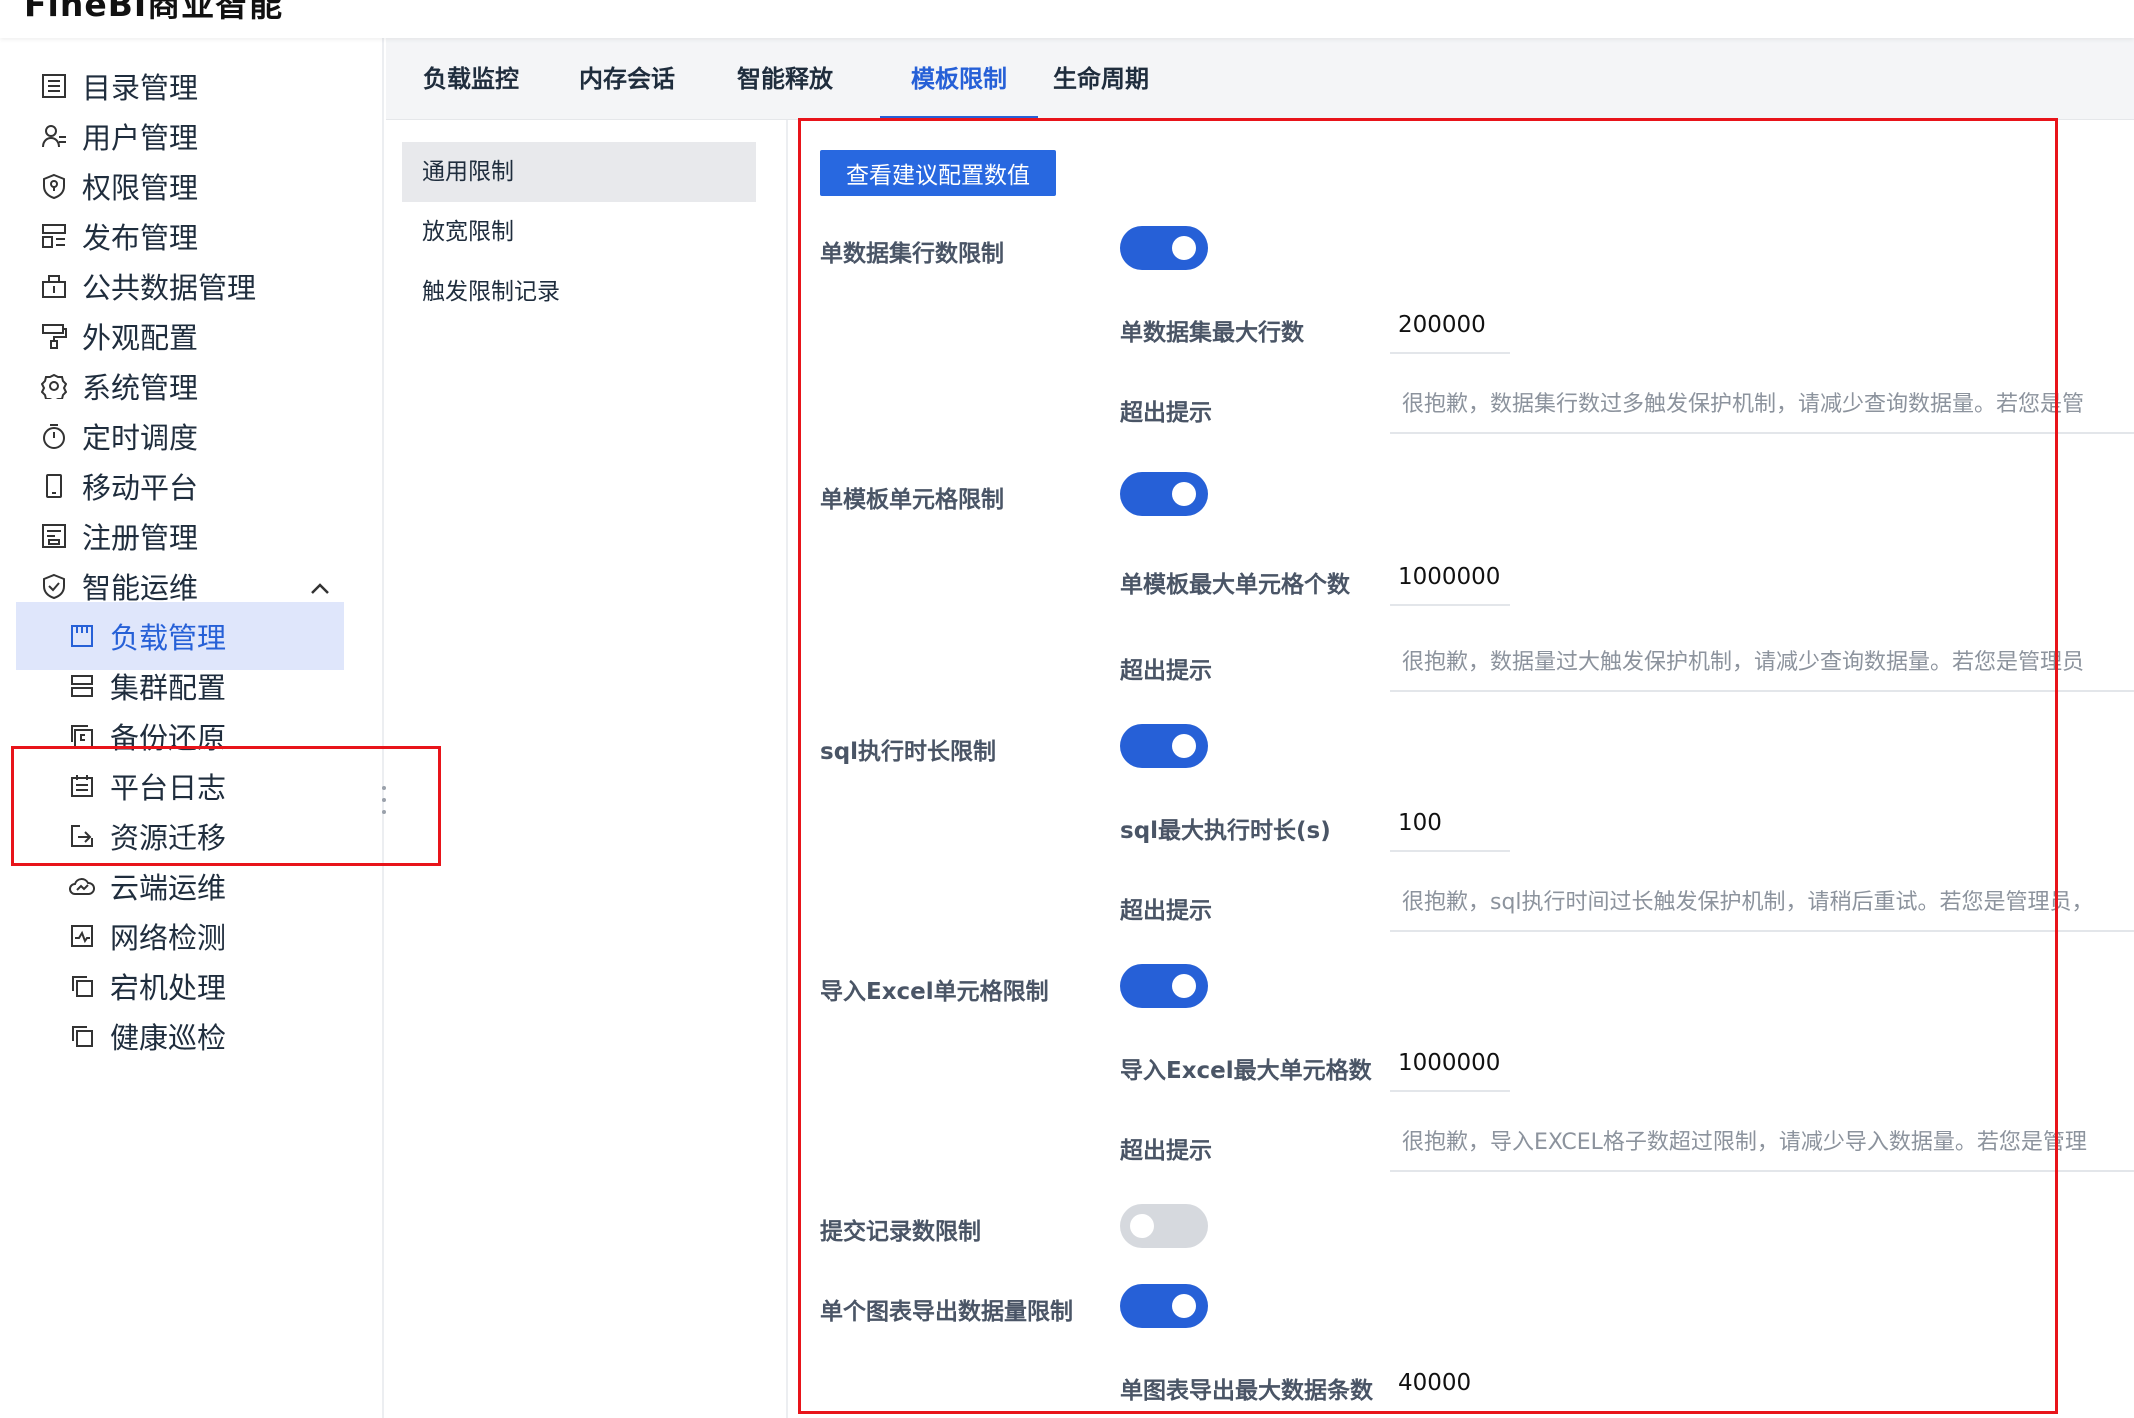  Describe the element at coordinates (168, 988) in the screenshot. I see `sidebar-item-label: 宕机处理` at that location.